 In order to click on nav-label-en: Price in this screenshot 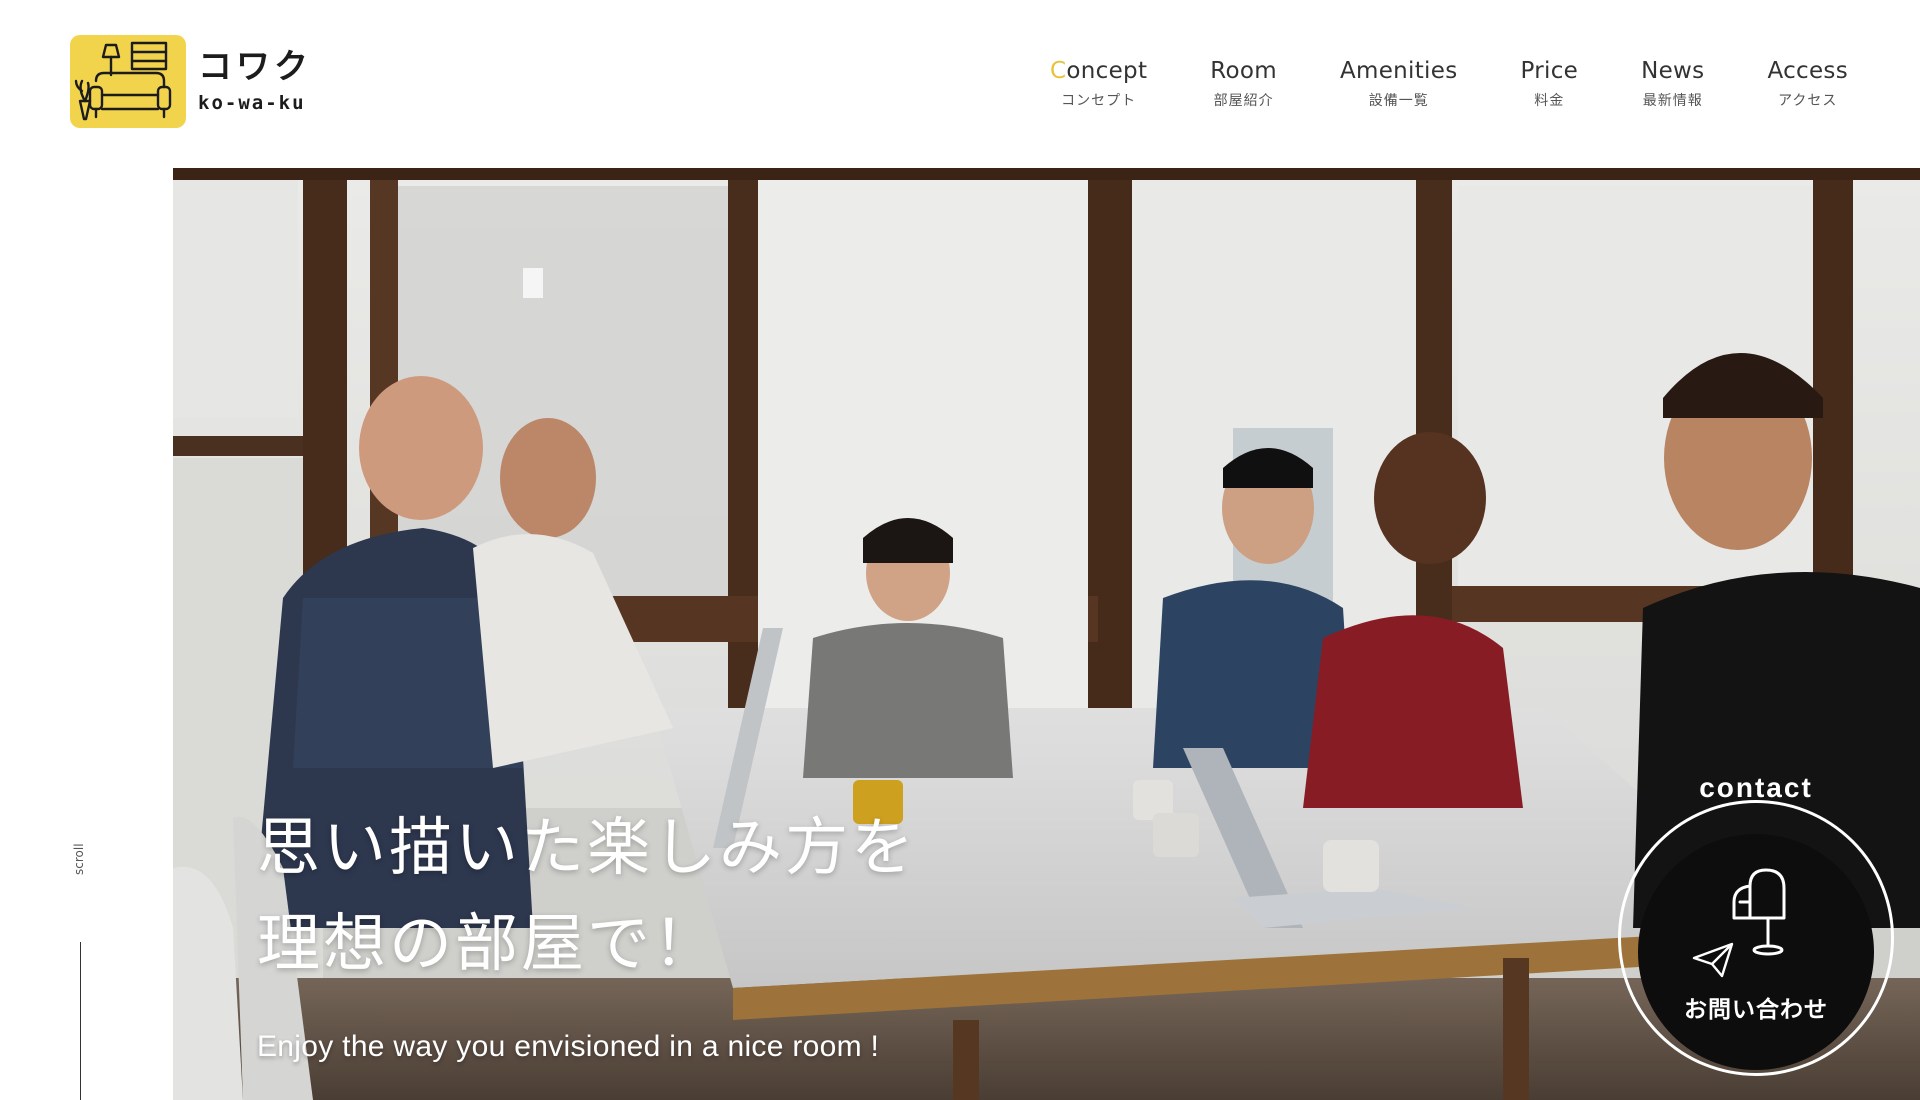, I will do `click(1549, 71)`.